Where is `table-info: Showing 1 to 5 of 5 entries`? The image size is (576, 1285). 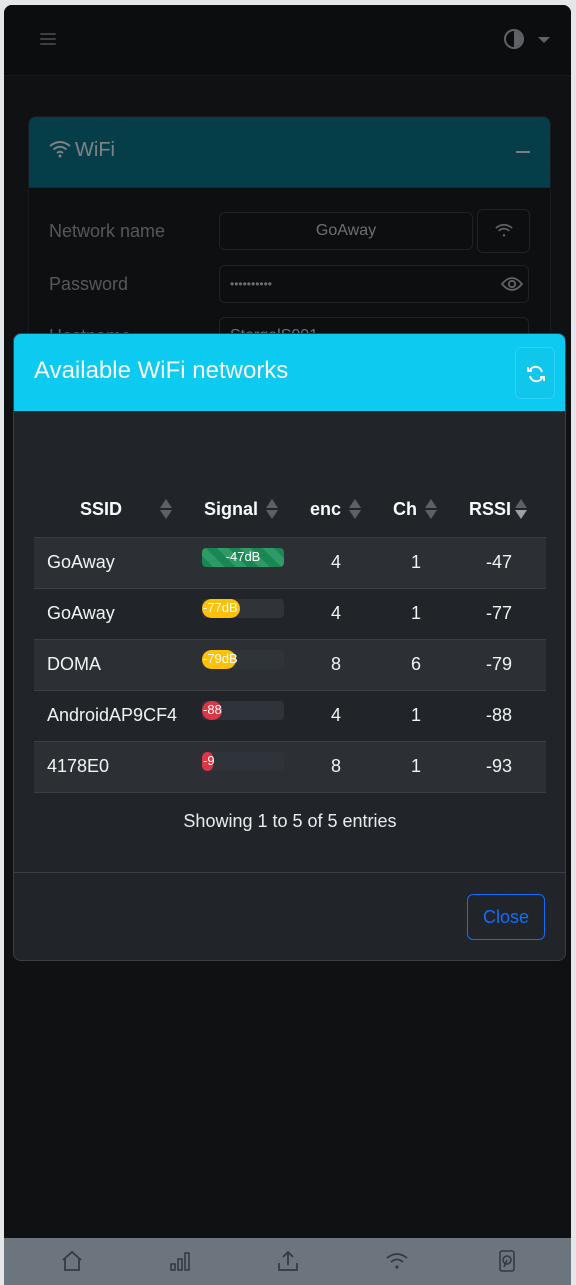 table-info: Showing 1 to 5 of 5 entries is located at coordinates (290, 821).